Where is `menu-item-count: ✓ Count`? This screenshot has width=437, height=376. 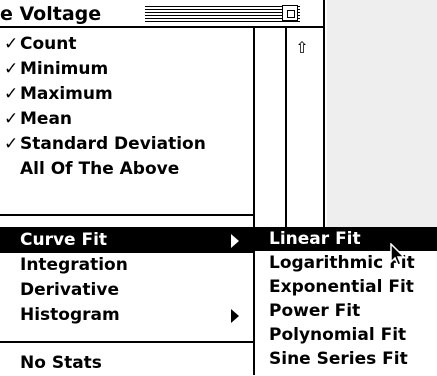 menu-item-count: ✓ Count is located at coordinates (126, 44).